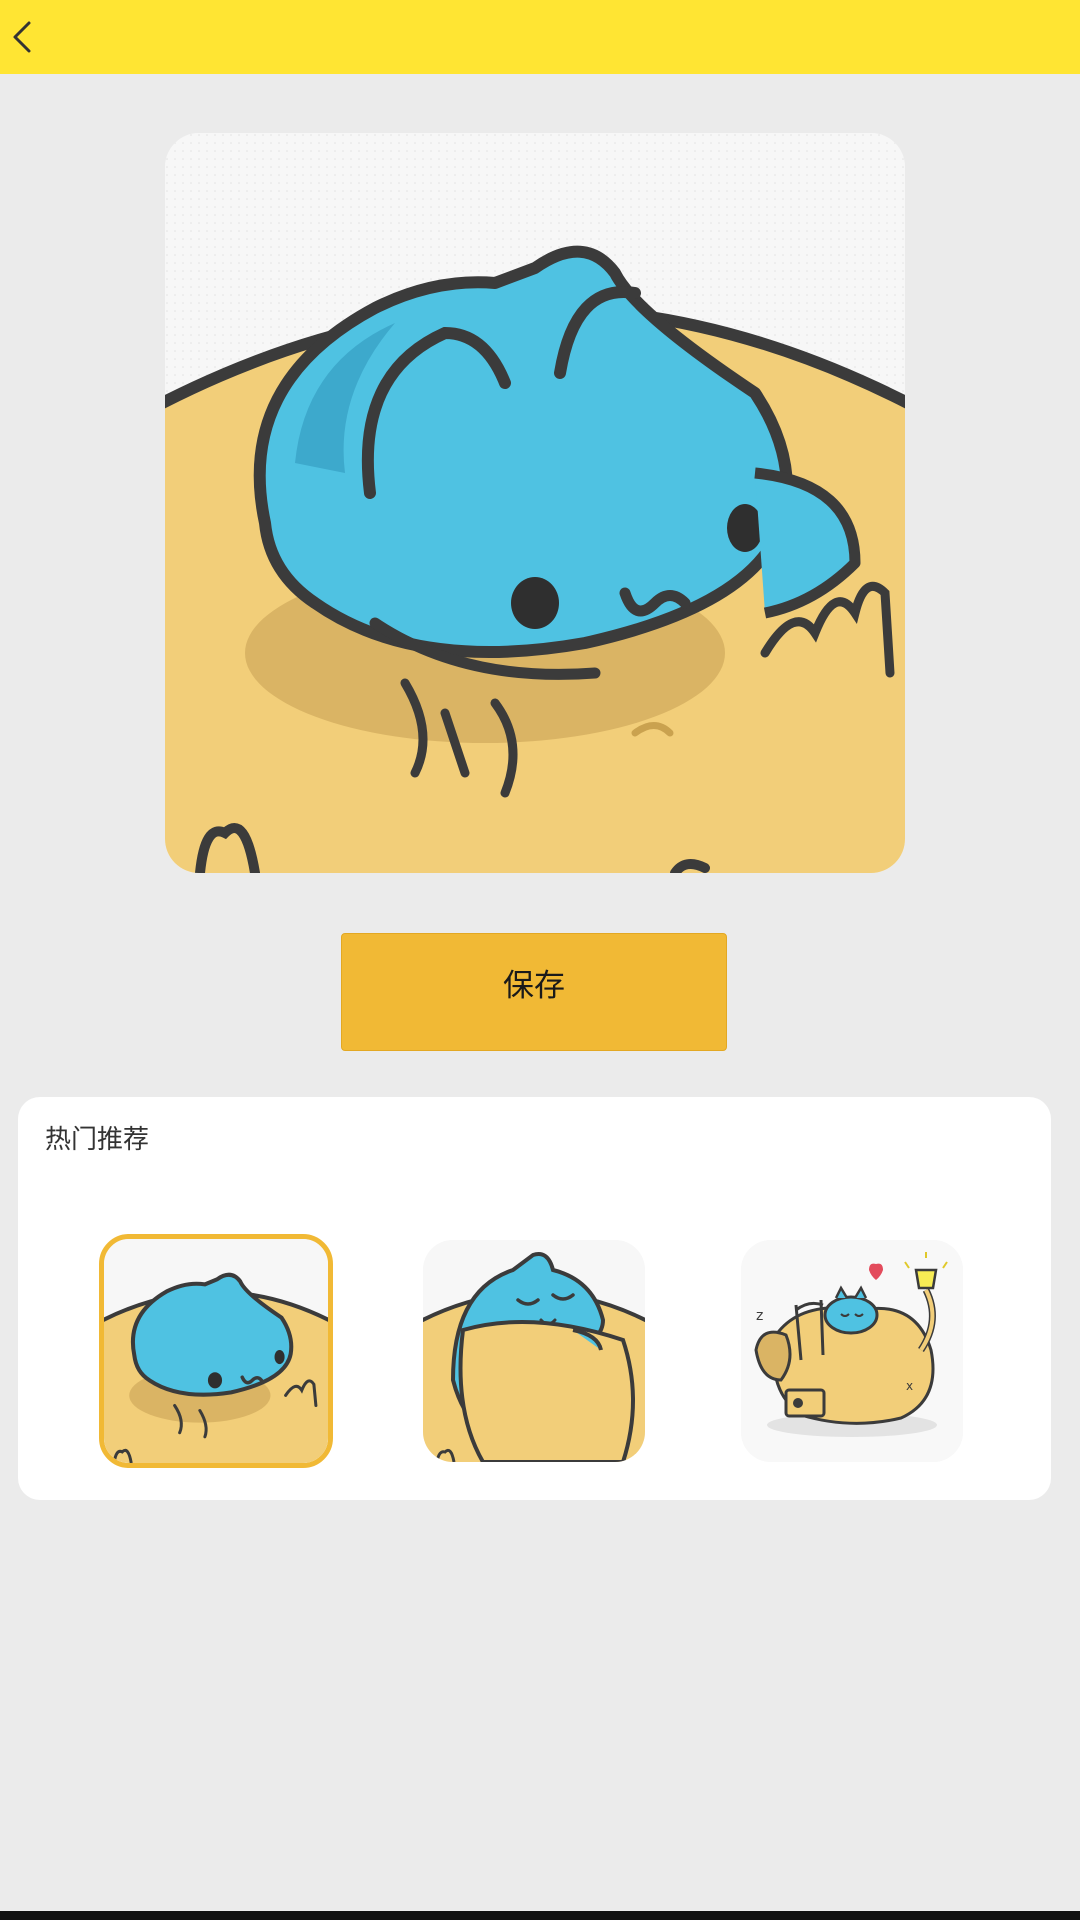 Image resolution: width=1080 pixels, height=1920 pixels. Describe the element at coordinates (540, 37) in the screenshot. I see `top-bar` at that location.